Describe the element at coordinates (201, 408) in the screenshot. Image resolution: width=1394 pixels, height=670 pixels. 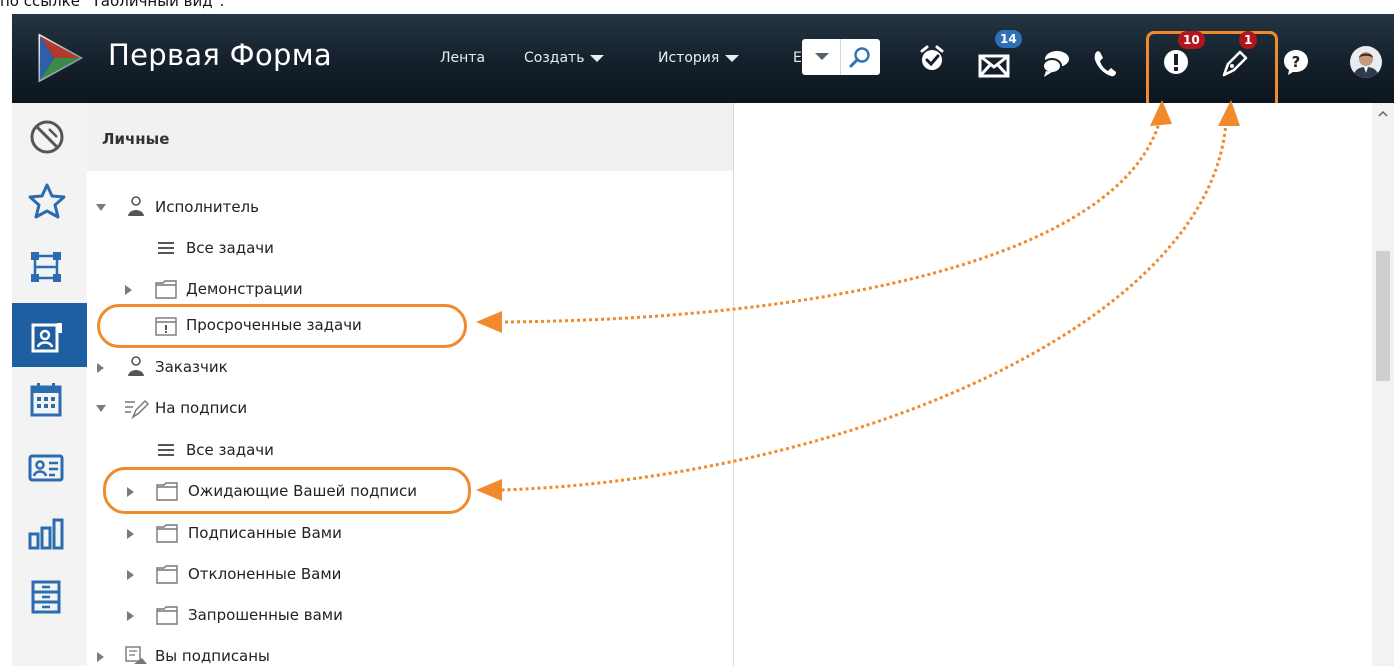
I see `tree-label: На подписи` at that location.